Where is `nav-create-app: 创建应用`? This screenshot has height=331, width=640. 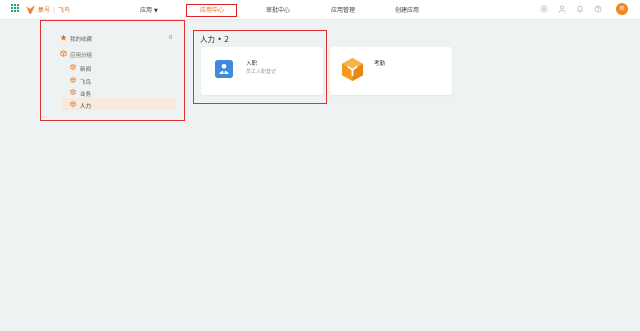 nav-create-app: 创建应用 is located at coordinates (407, 9).